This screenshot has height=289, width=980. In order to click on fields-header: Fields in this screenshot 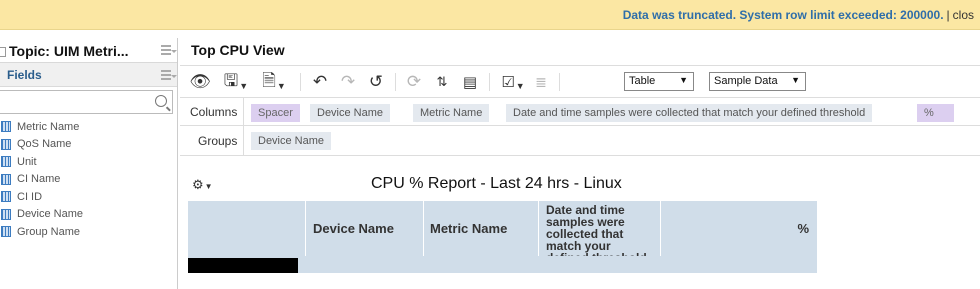, I will do `click(88, 75)`.